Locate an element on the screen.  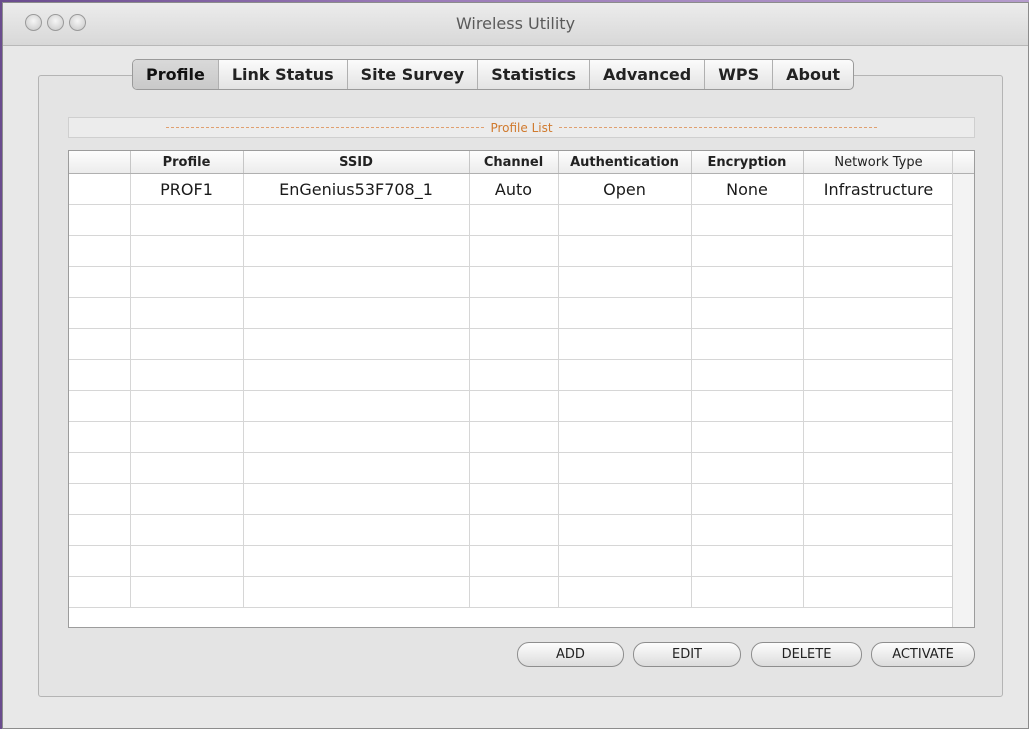
profile-list-header: Profile List is located at coordinates (521, 127).